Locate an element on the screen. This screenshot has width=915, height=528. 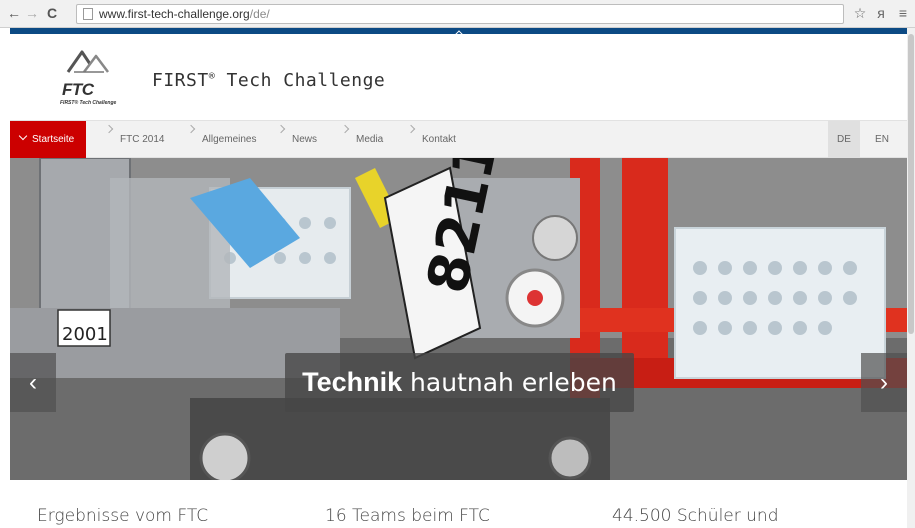
scrollbar-thumb is located at coordinates (911, 184).